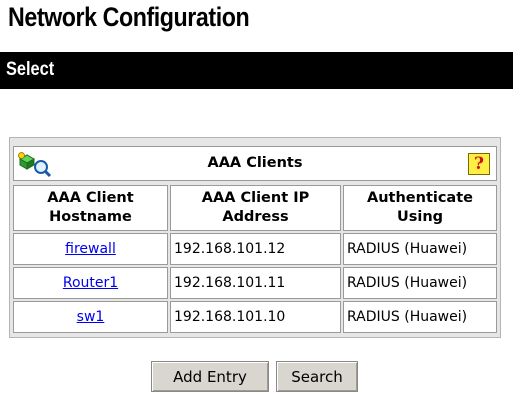  What do you see at coordinates (90, 208) in the screenshot?
I see `column-header-hostname: AAA Client Hostname` at bounding box center [90, 208].